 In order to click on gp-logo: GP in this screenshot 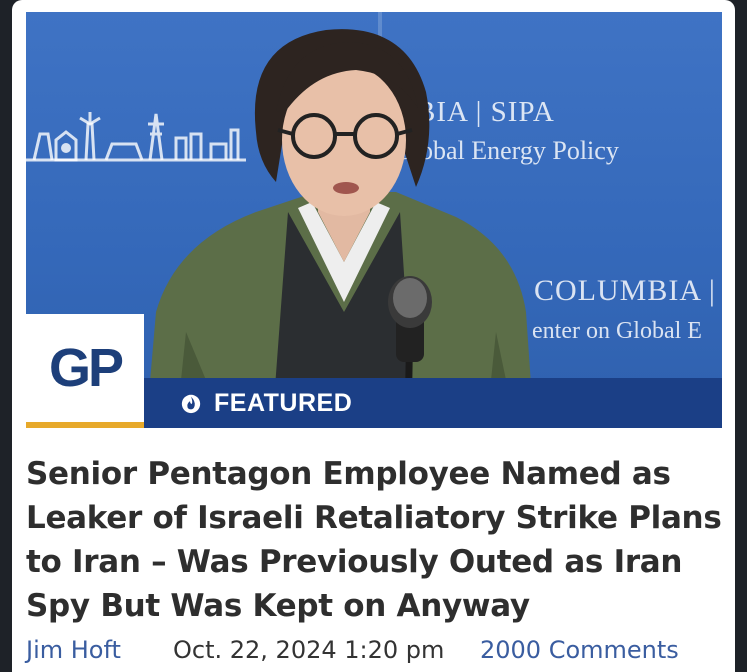, I will do `click(85, 371)`.